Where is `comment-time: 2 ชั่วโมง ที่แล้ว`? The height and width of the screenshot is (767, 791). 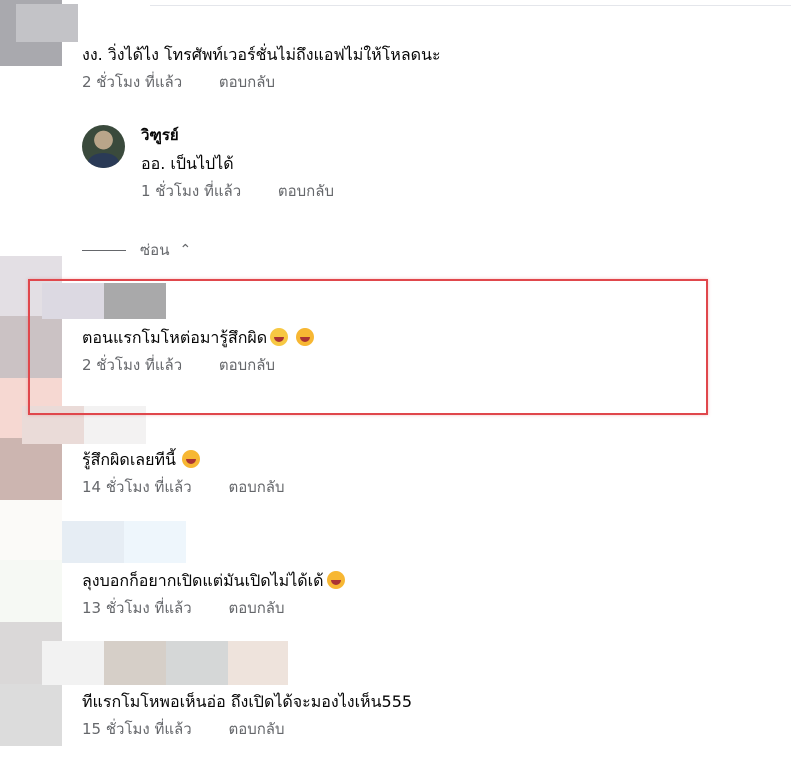
comment-time: 2 ชั่วโมง ที่แล้ว is located at coordinates (132, 82).